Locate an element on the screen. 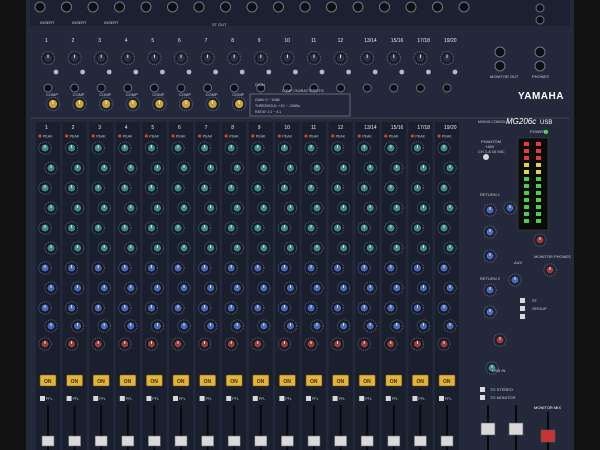  phantom-switch is located at coordinates (486, 157).